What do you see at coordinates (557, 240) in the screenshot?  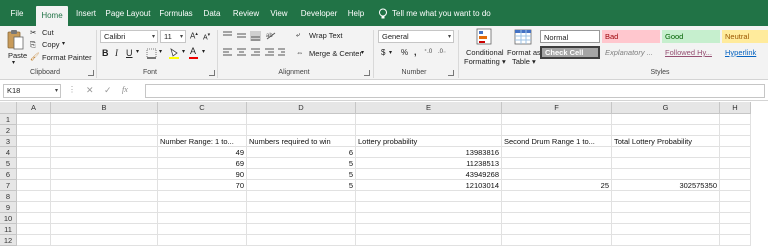 I see `cell-f12` at bounding box center [557, 240].